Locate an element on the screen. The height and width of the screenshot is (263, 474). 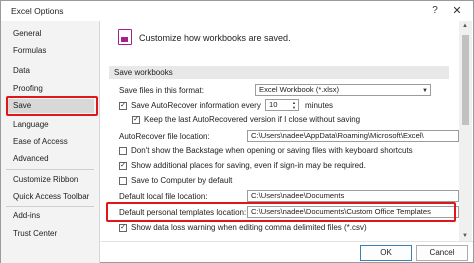
chevron-down-icon: ▼ is located at coordinates (425, 91).